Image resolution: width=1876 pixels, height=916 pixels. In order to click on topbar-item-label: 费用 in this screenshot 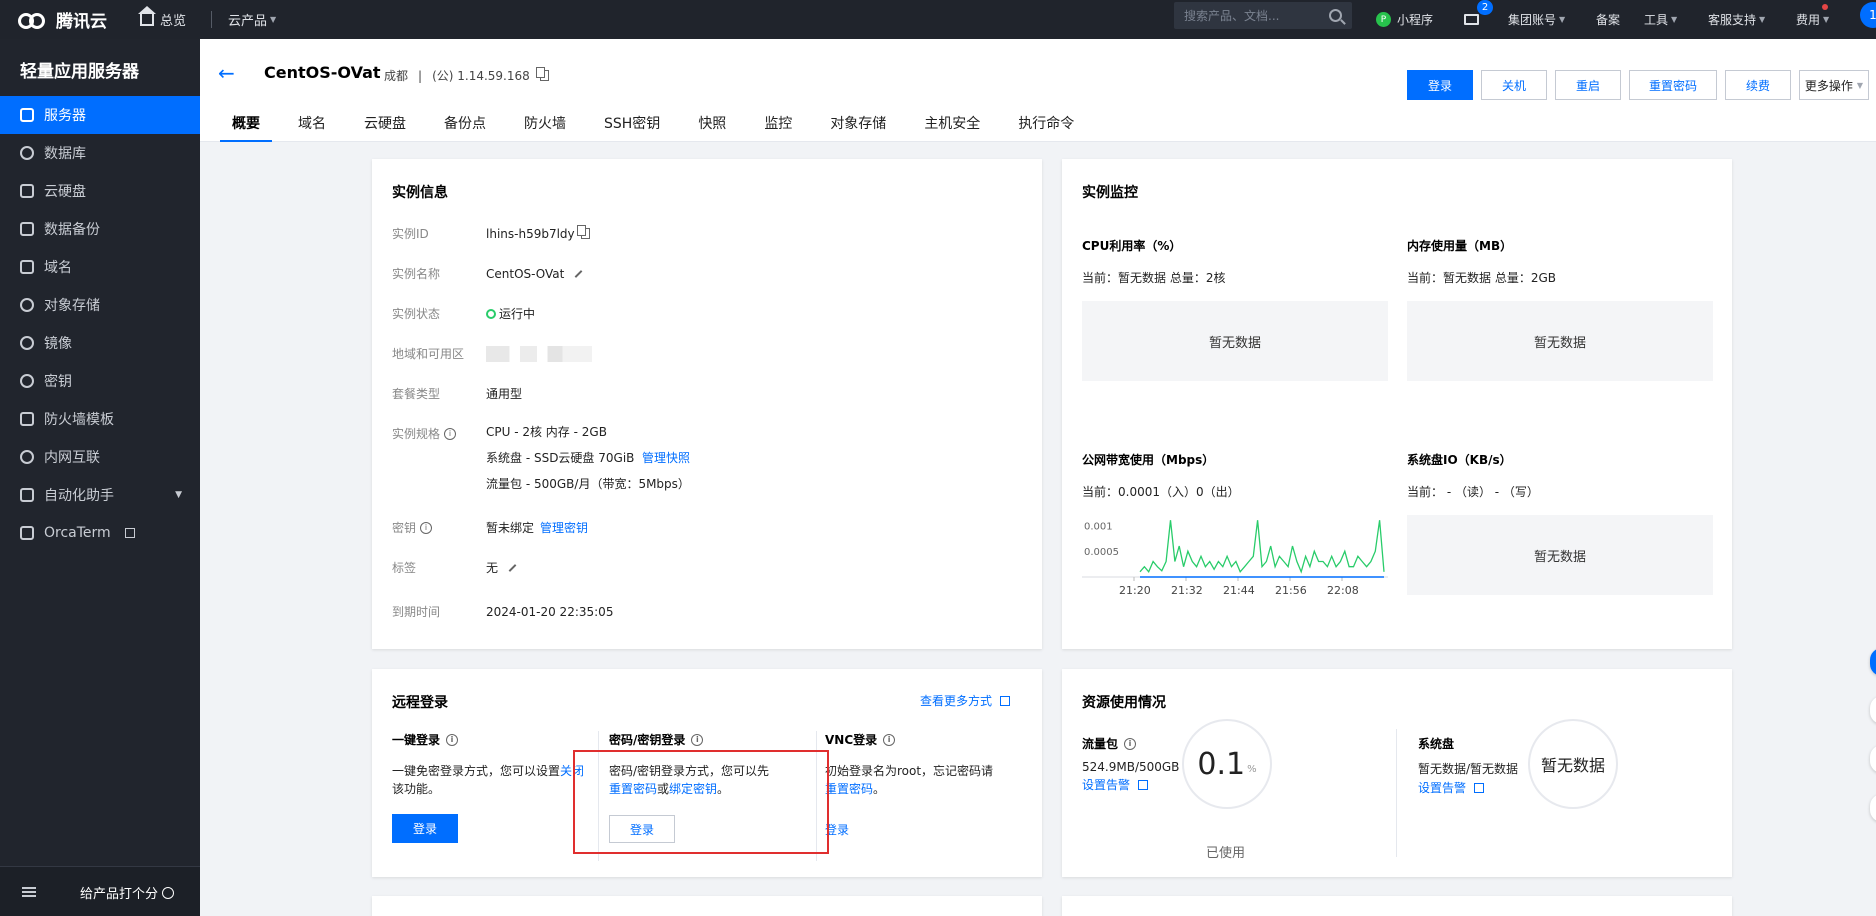, I will do `click(1808, 20)`.